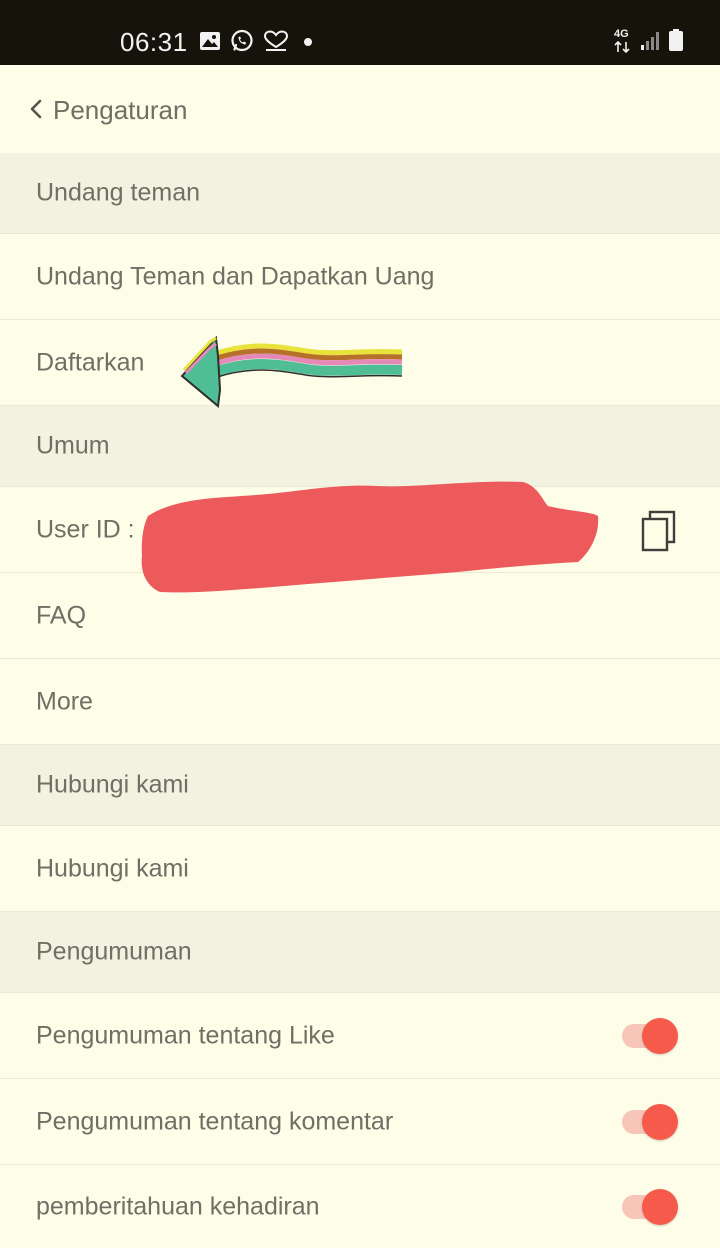  What do you see at coordinates (73, 445) in the screenshot?
I see `section-header-label: Umum` at bounding box center [73, 445].